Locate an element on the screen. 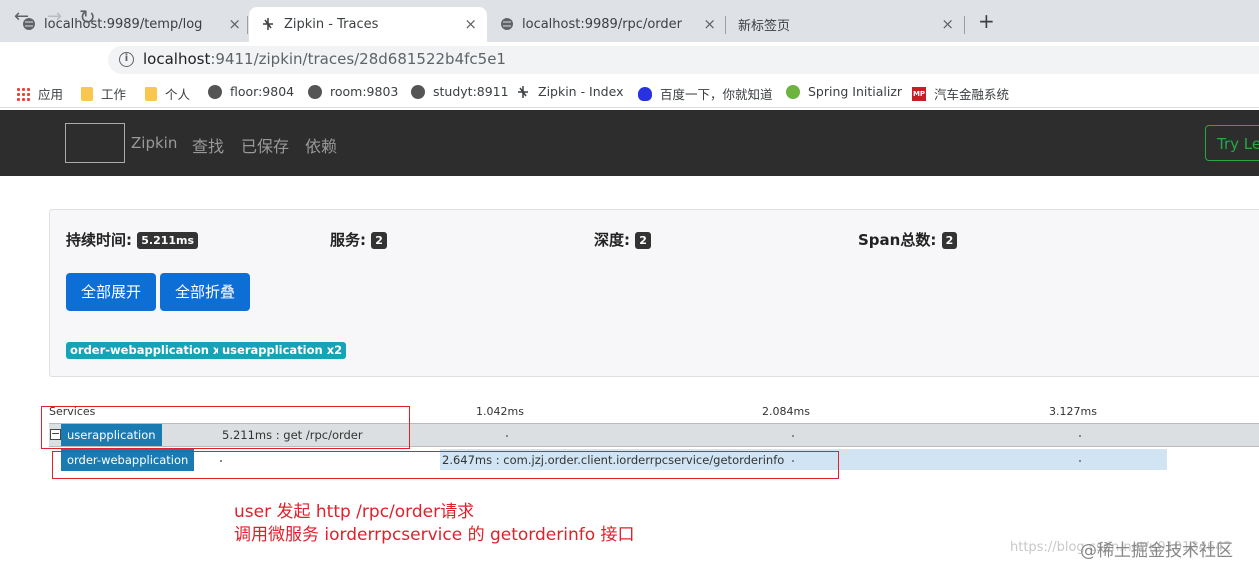  depth-stat: 深度: 2 is located at coordinates (622, 239).